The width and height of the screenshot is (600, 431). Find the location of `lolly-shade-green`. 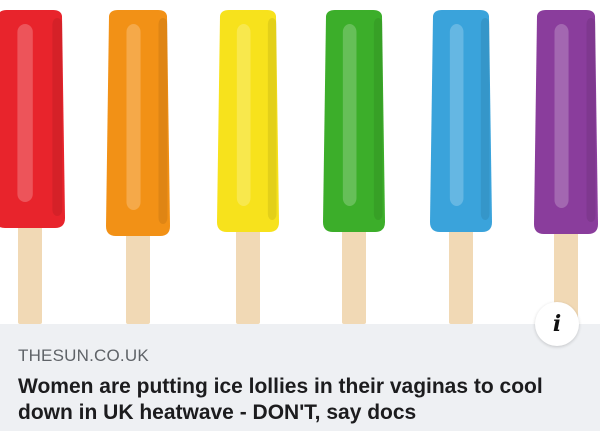

lolly-shade-green is located at coordinates (378, 119).